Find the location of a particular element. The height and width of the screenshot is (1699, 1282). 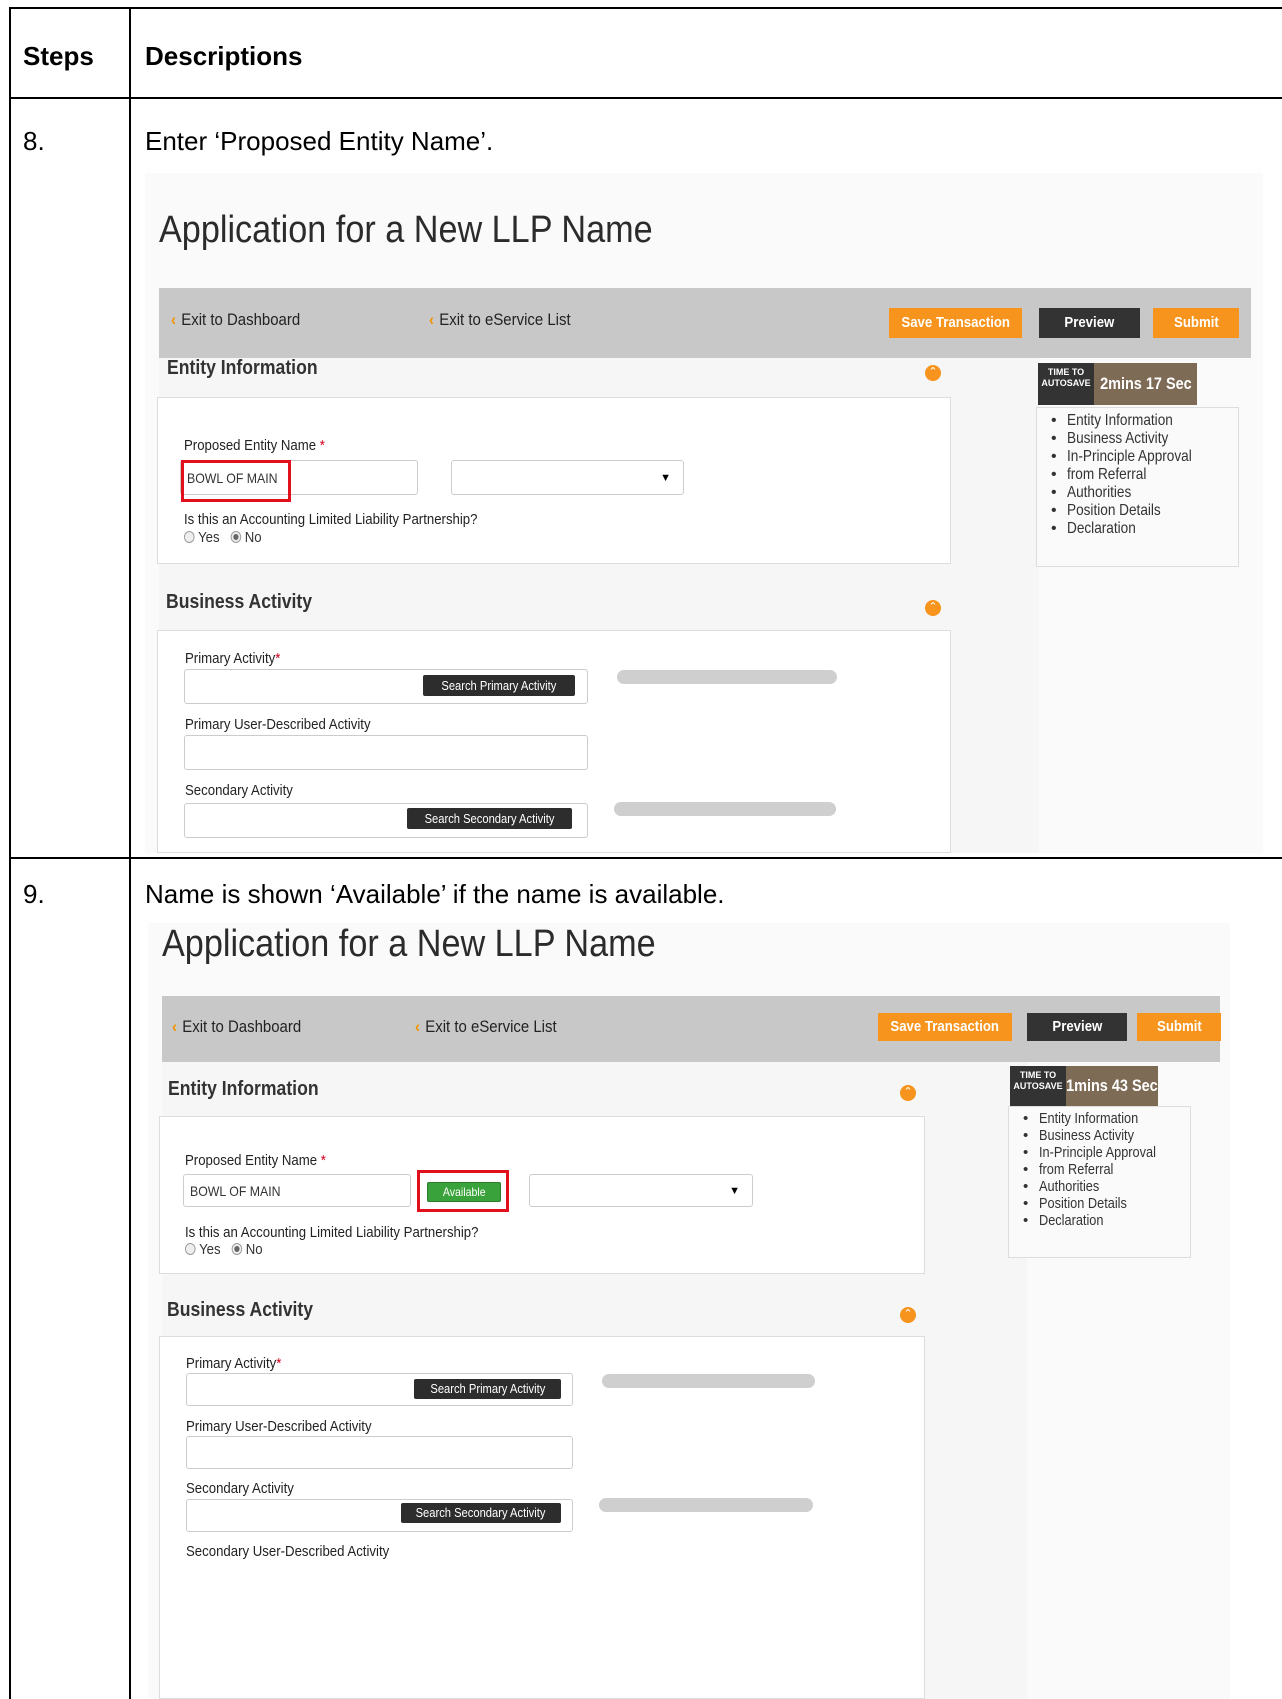

highlight-box is located at coordinates (236, 481).